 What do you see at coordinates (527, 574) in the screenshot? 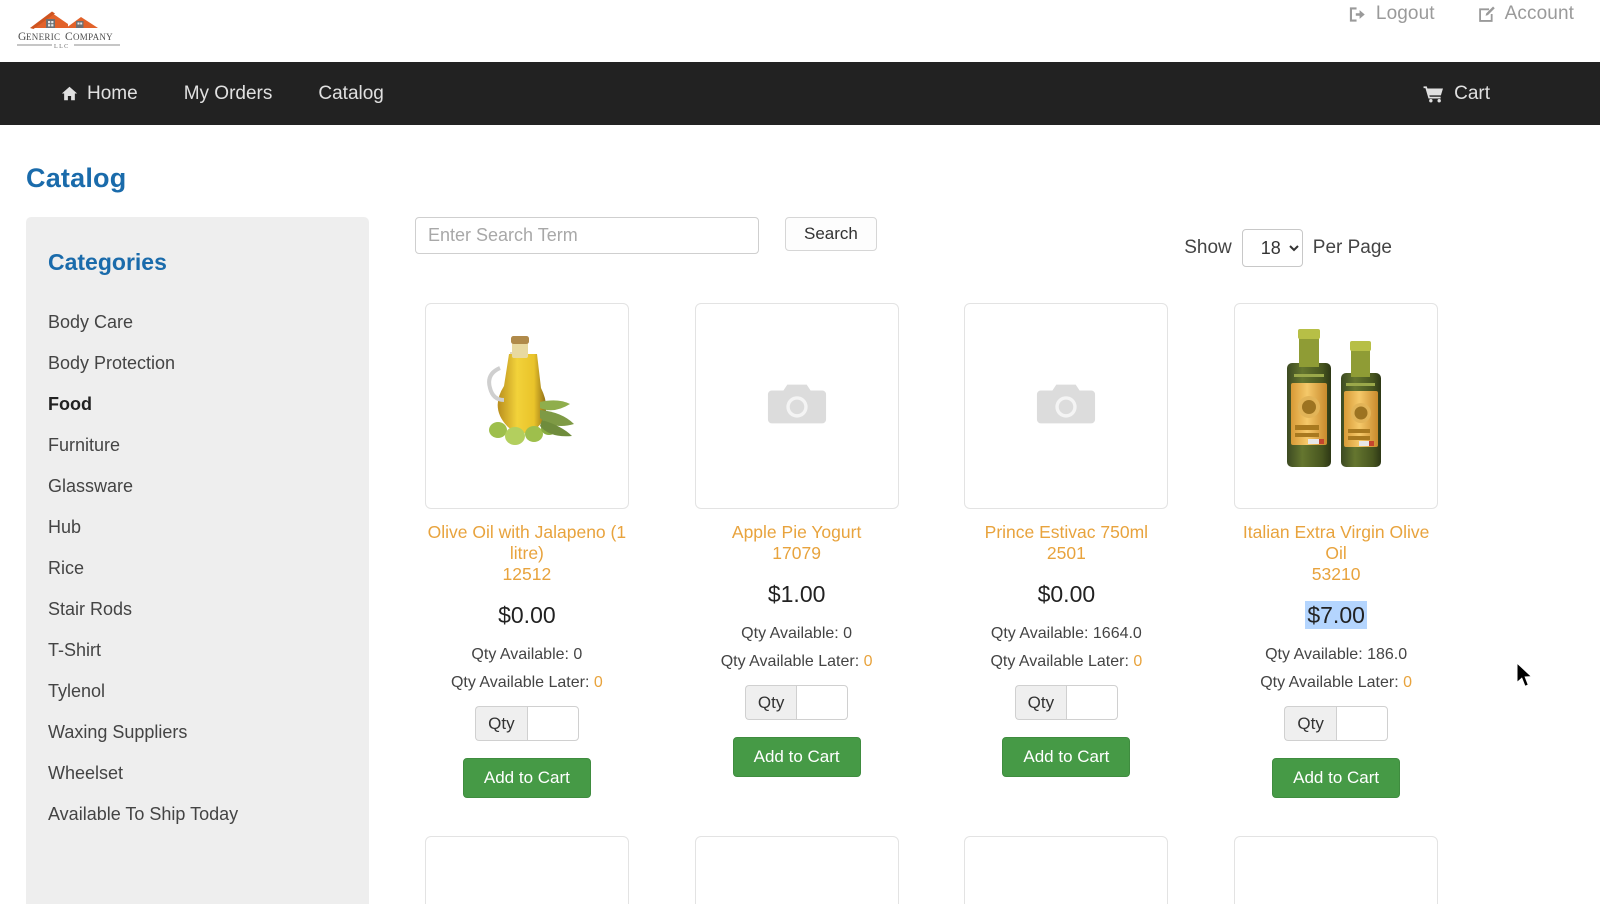
I see `product-sku: 12512` at bounding box center [527, 574].